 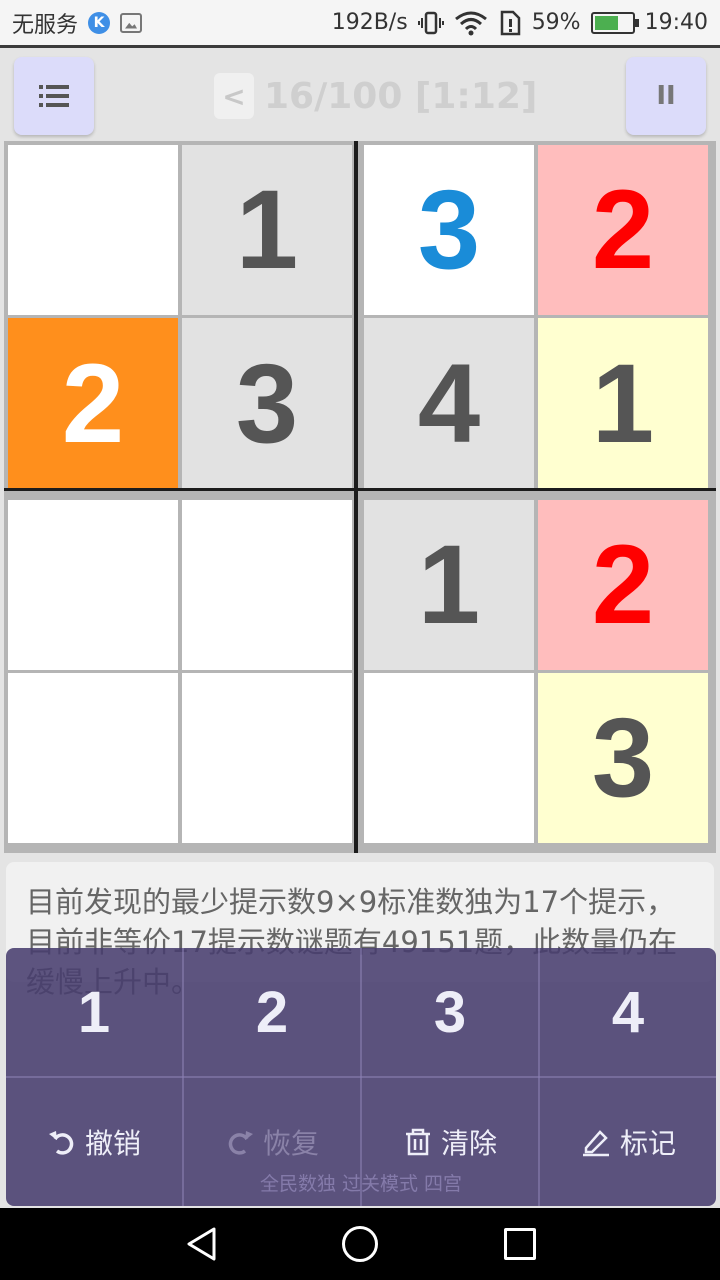 I want to click on board-cell-r3-c4: 2, so click(x=623, y=585).